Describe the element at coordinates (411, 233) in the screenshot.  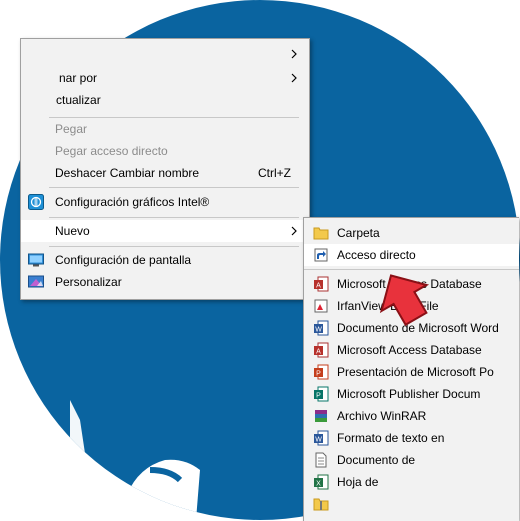
I see `submenu-item-carpeta: Carpeta` at that location.